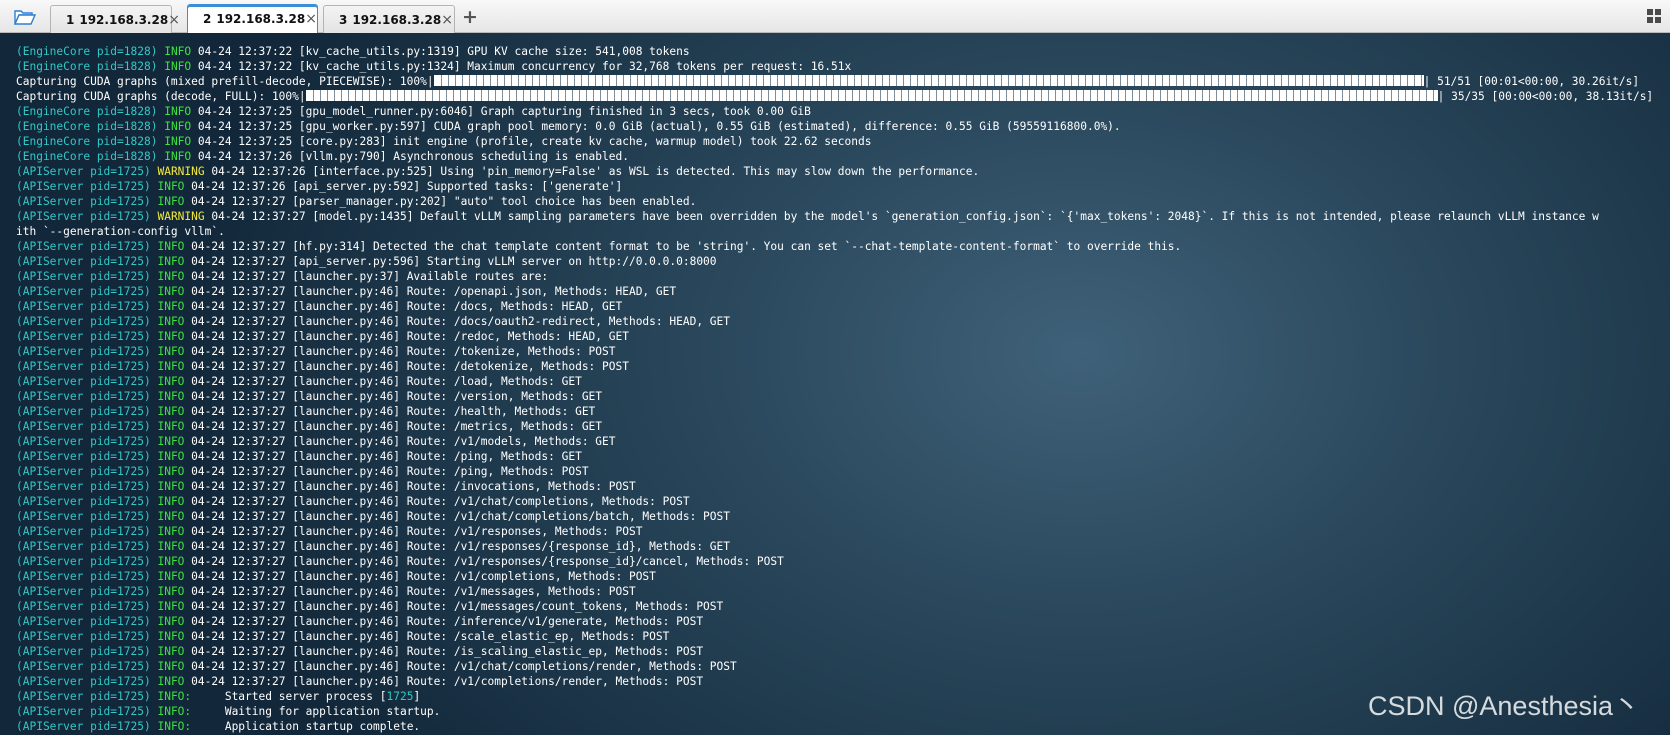  I want to click on process-id: 1725, so click(400, 696).